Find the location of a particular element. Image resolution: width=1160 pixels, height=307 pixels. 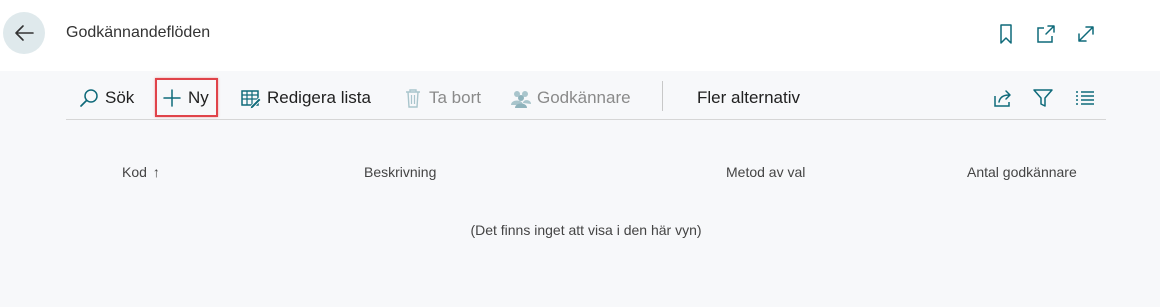

expand-button is located at coordinates (1086, 34).